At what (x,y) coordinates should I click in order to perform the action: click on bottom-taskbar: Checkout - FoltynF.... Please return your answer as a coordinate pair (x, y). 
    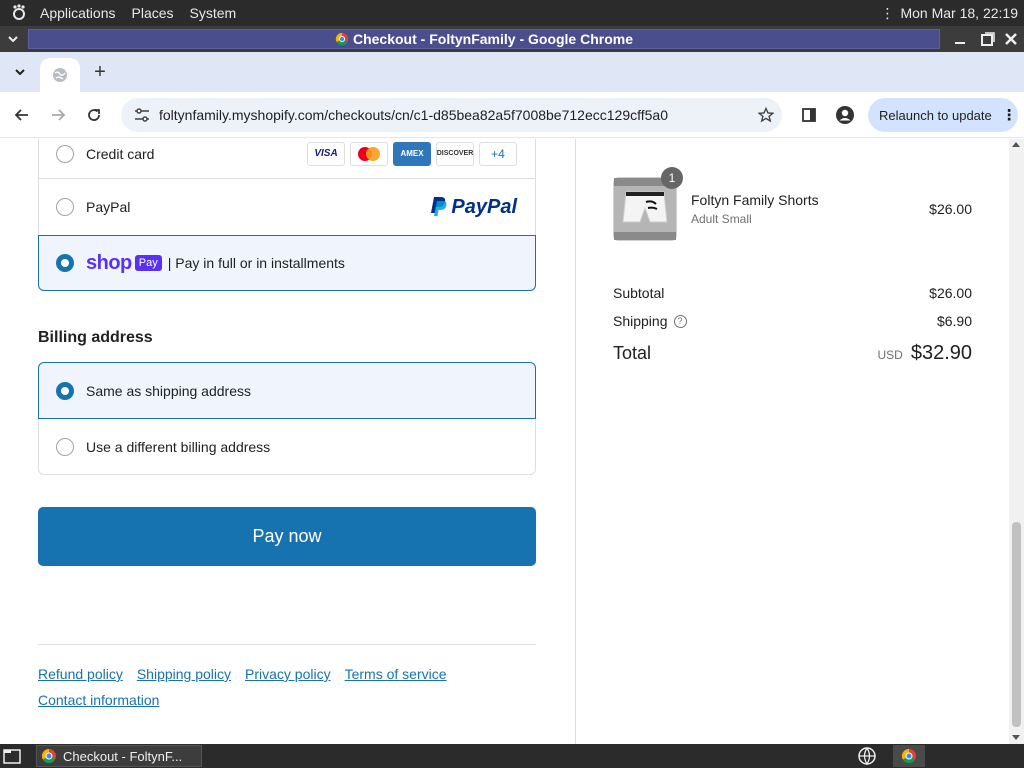
    Looking at the image, I should click on (512, 756).